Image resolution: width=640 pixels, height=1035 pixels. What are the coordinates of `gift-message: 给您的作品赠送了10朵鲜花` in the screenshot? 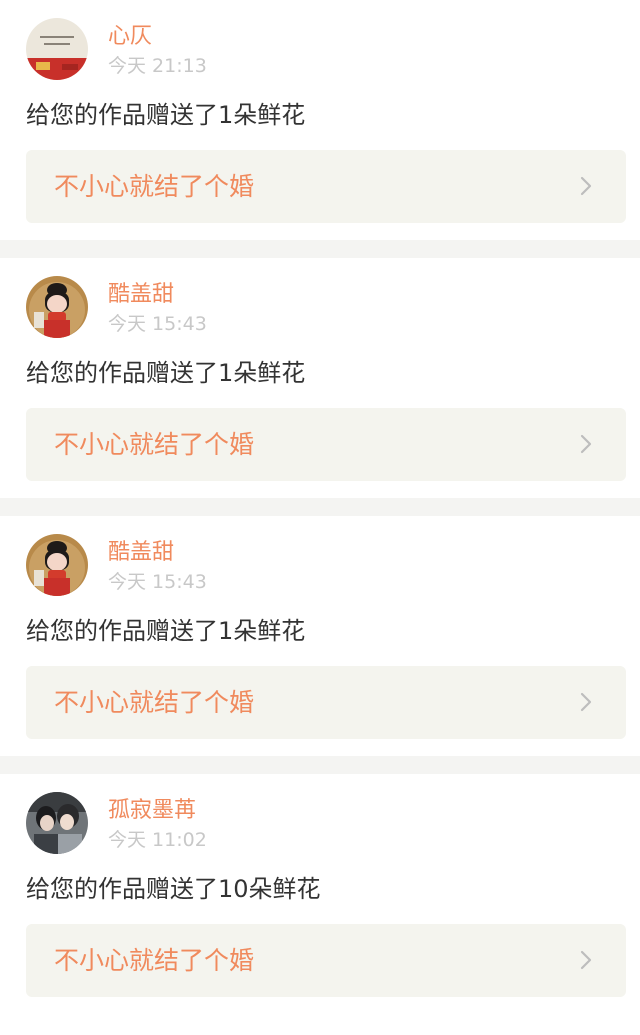 It's located at (173, 889).